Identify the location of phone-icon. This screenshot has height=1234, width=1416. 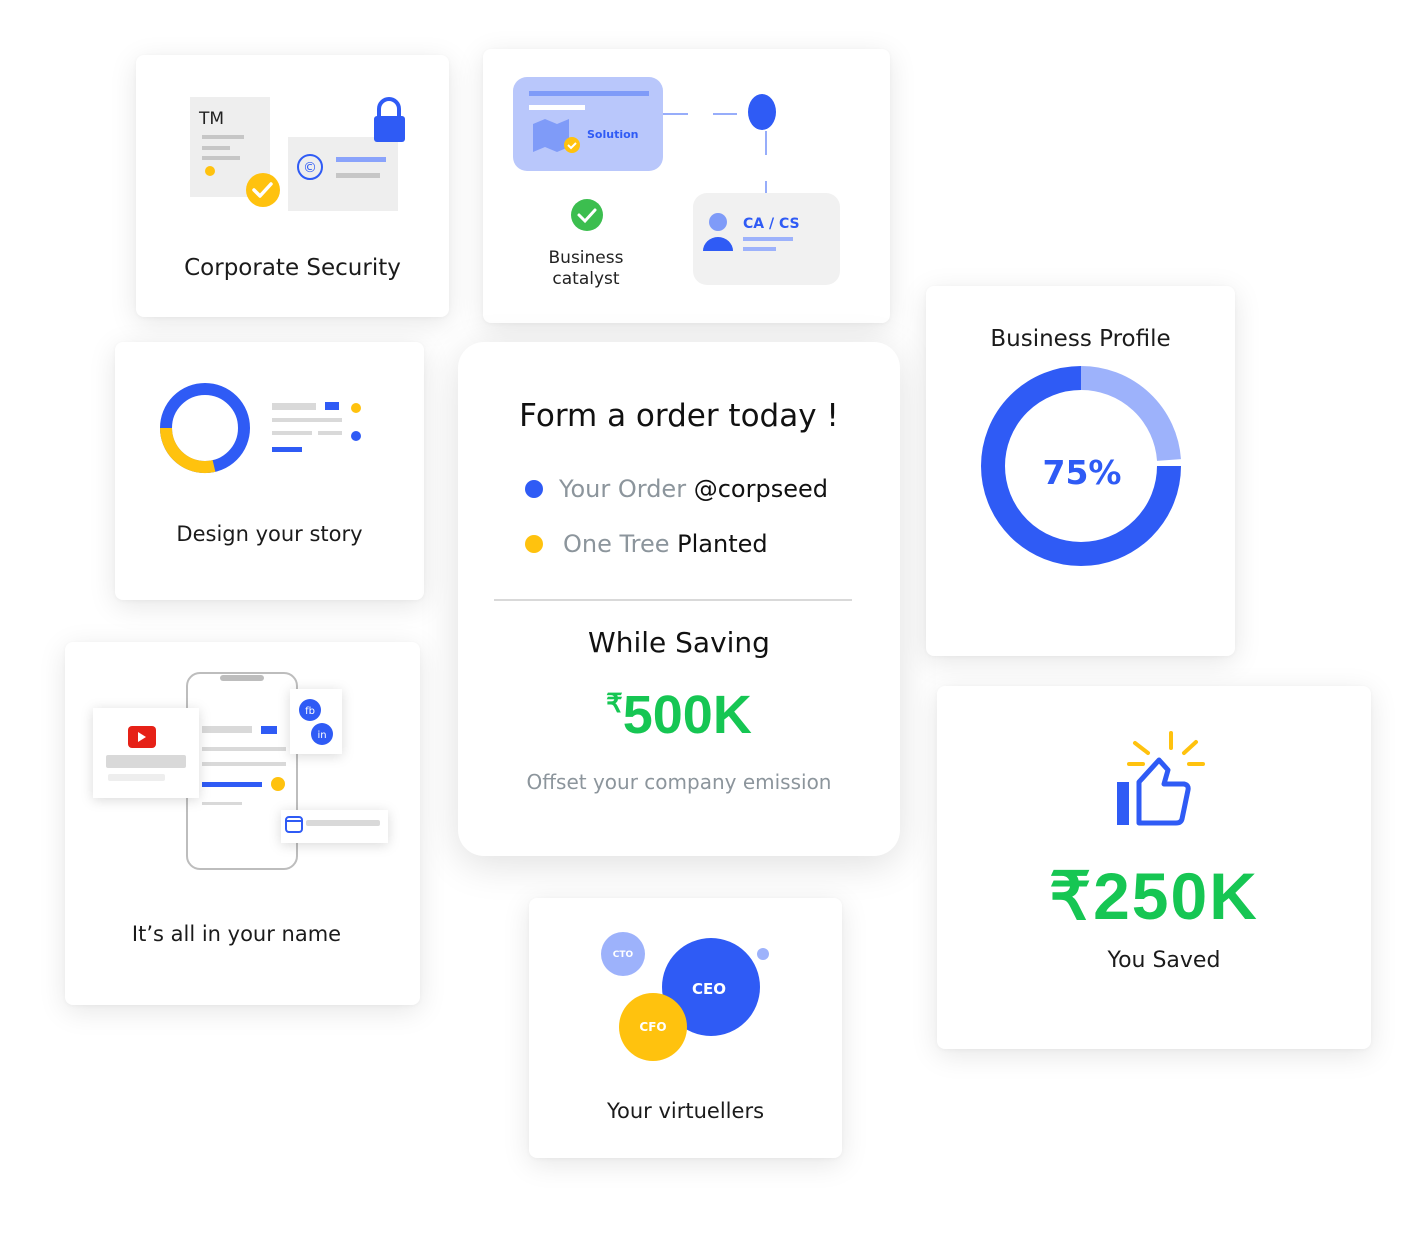
(242, 771).